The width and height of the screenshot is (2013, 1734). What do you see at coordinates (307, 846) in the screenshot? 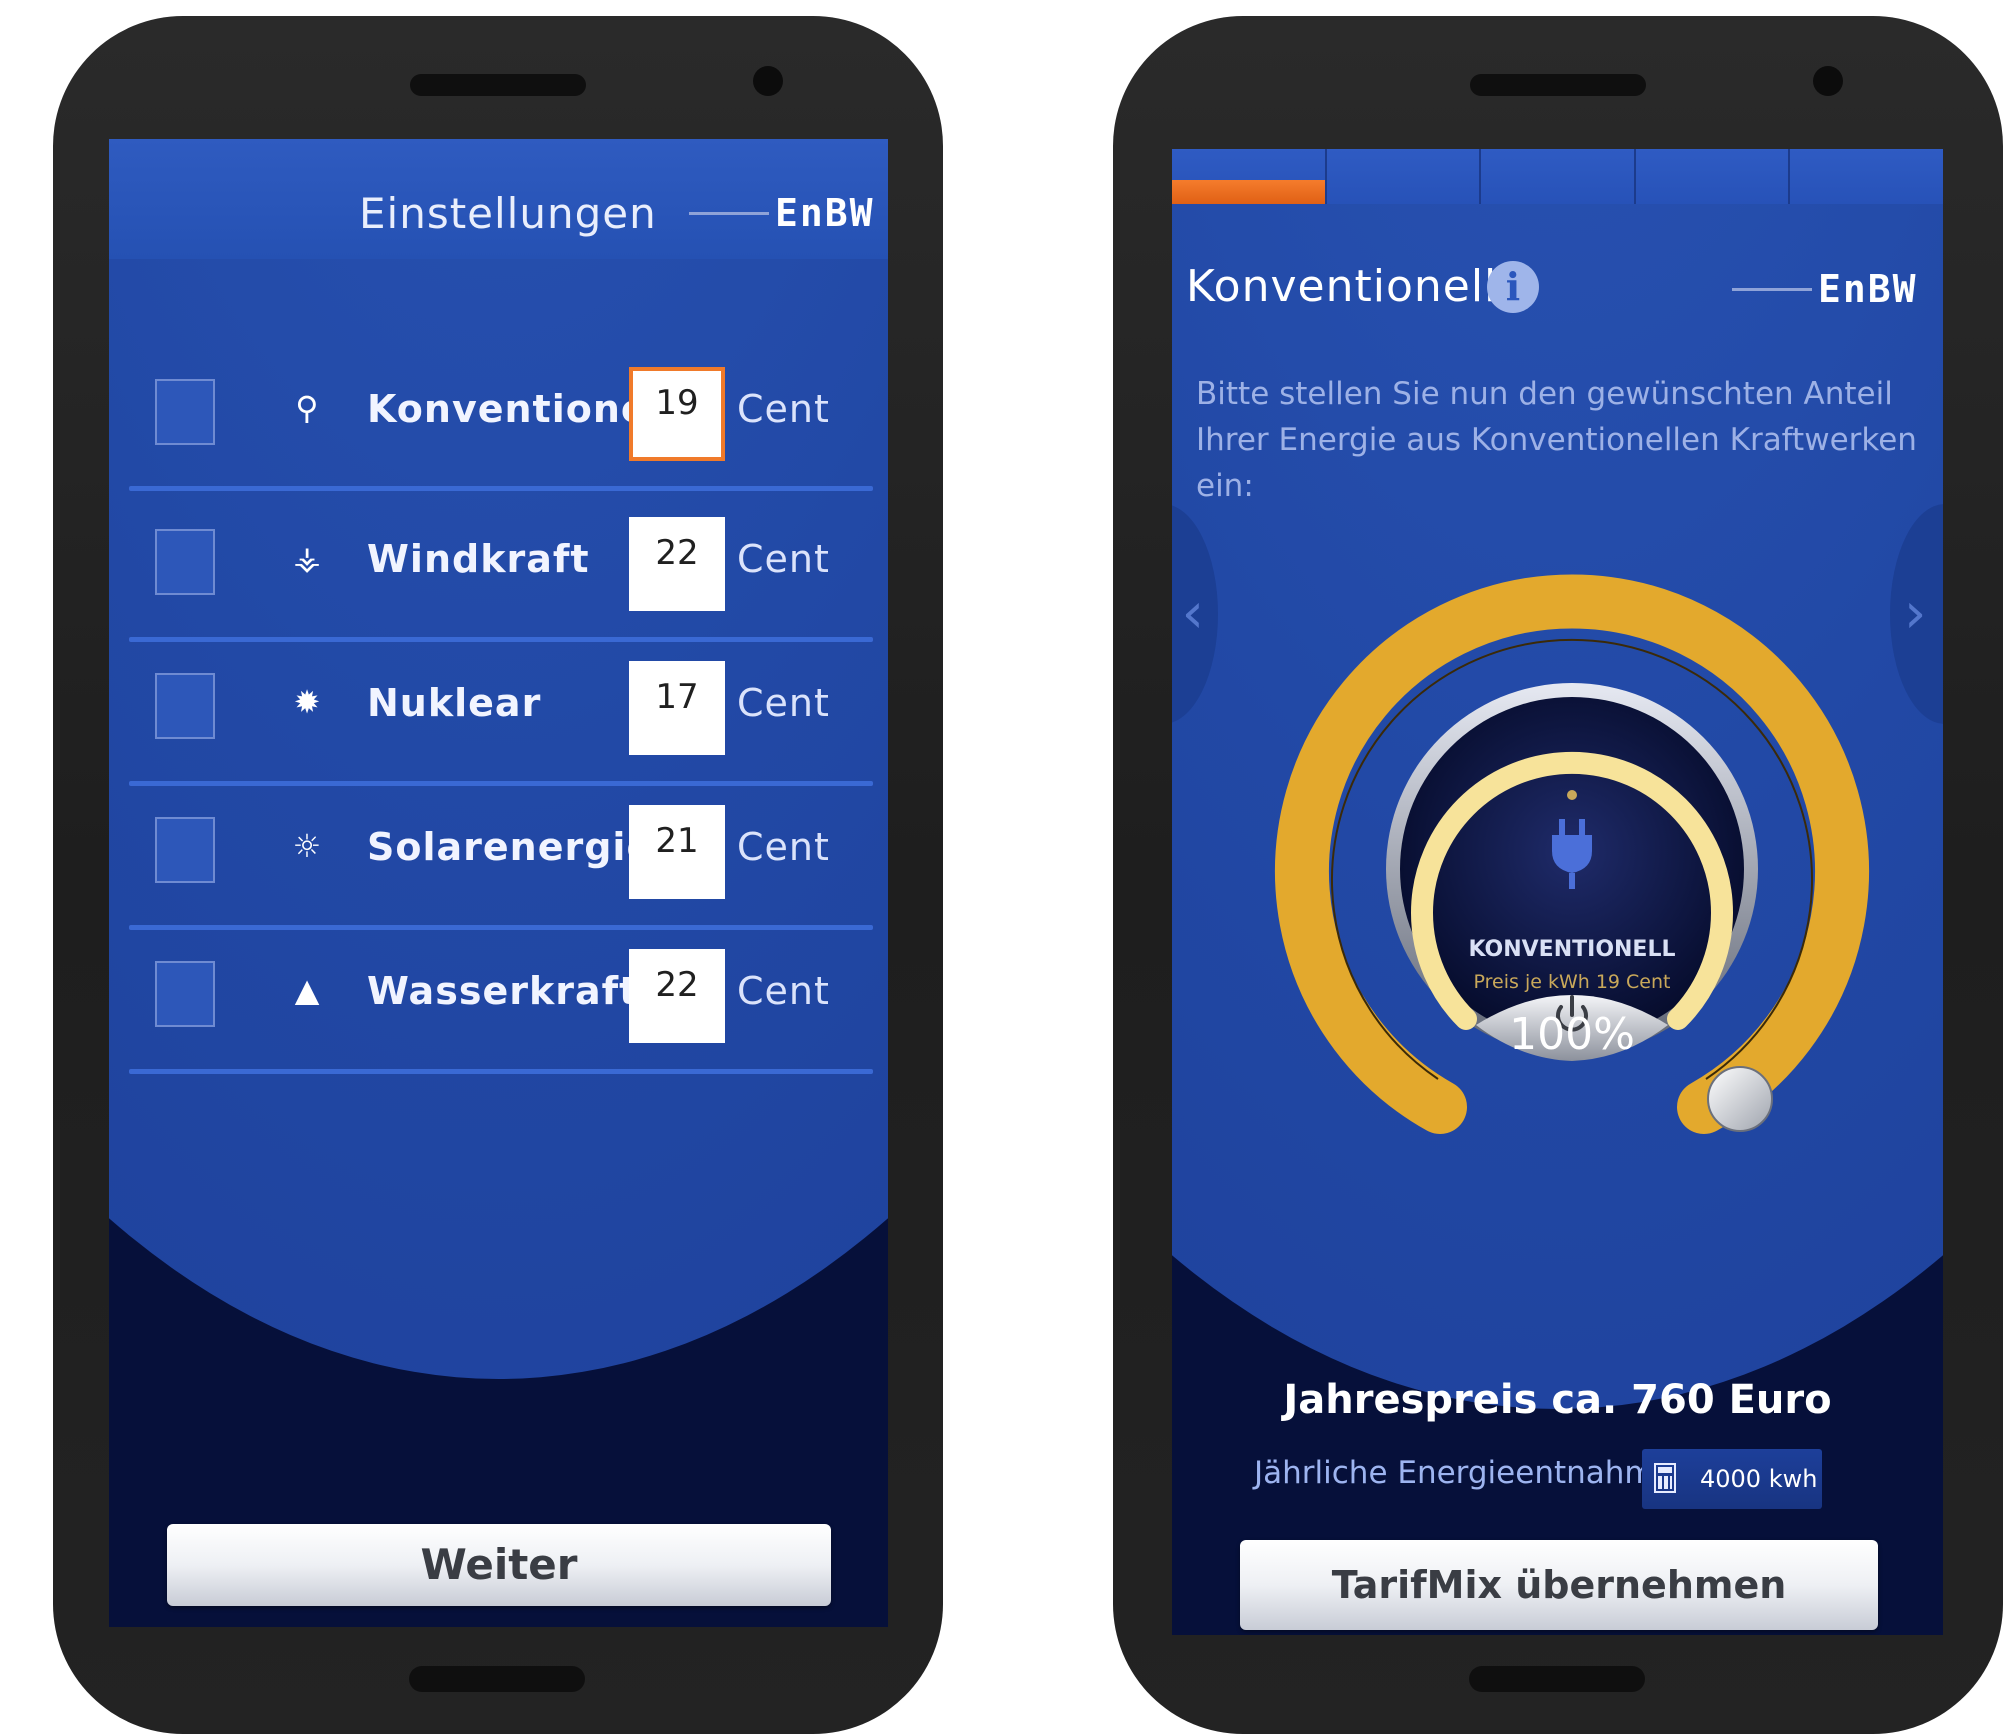
I see `solar-panel-icon: ☼` at bounding box center [307, 846].